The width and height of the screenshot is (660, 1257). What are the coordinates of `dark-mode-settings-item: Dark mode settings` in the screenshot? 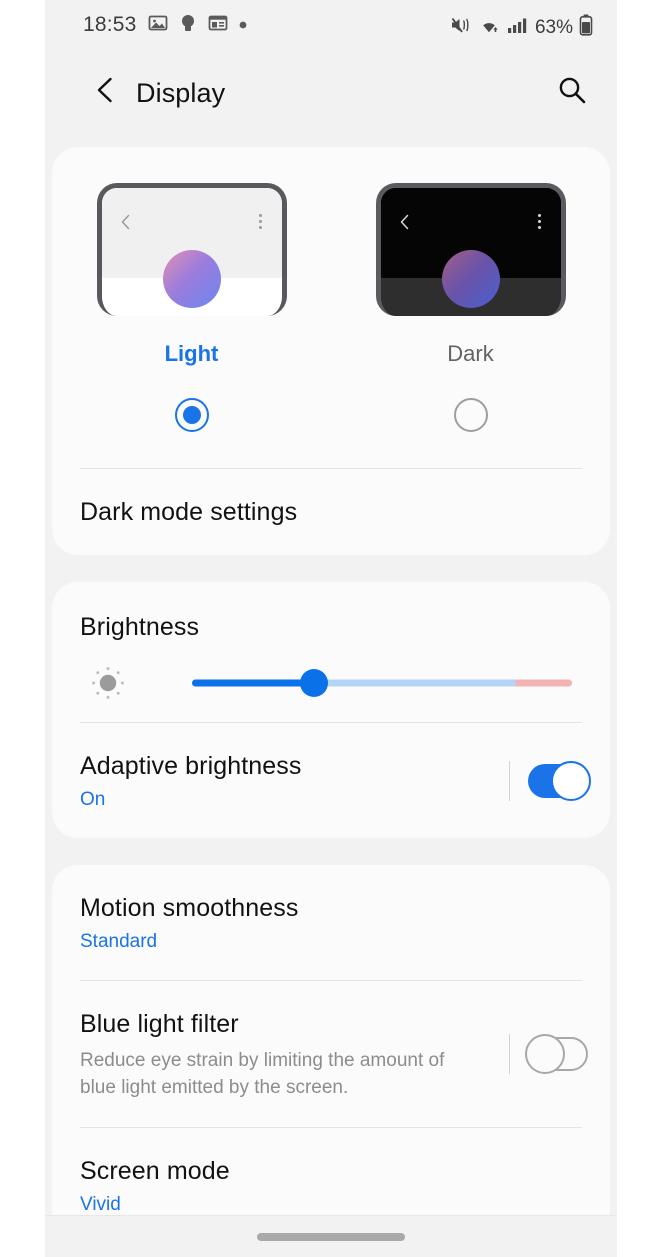 It's located at (331, 512).